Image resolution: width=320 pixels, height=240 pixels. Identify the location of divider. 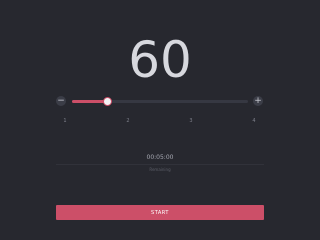
(160, 164).